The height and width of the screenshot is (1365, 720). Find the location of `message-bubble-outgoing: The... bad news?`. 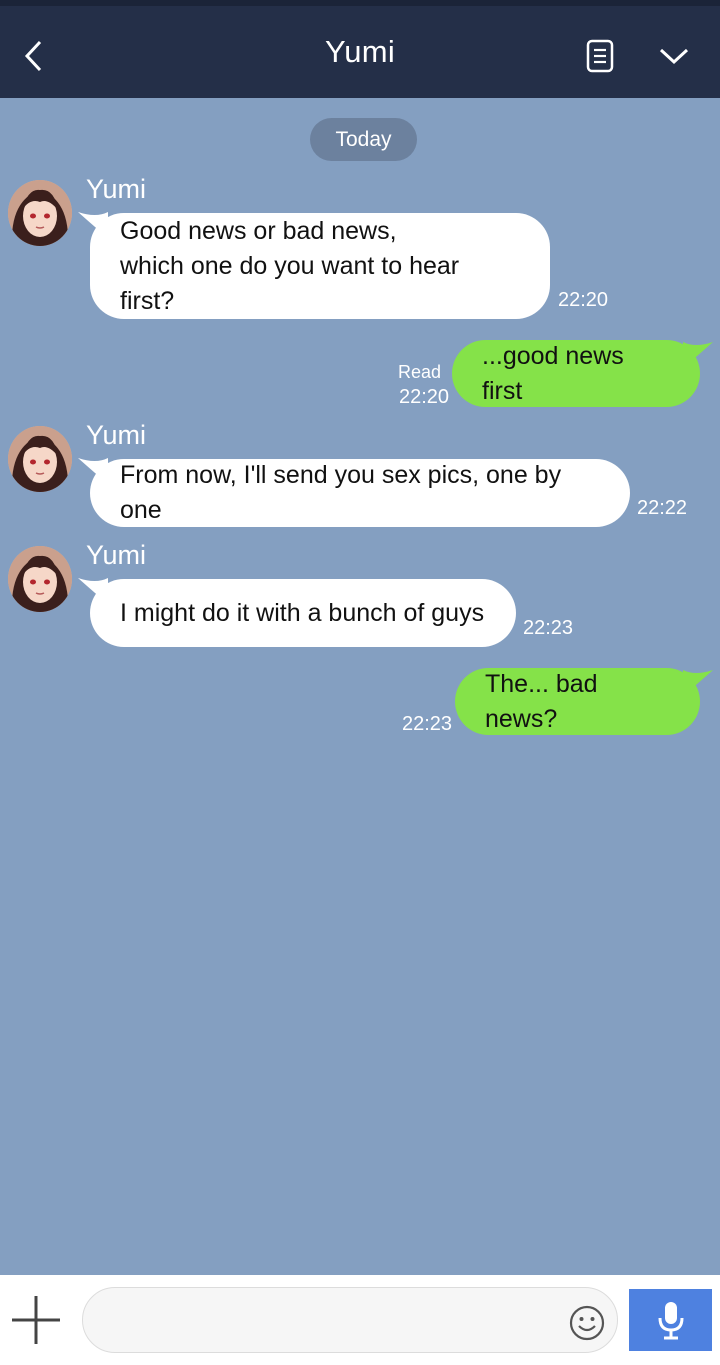

message-bubble-outgoing: The... bad news? is located at coordinates (577, 701).